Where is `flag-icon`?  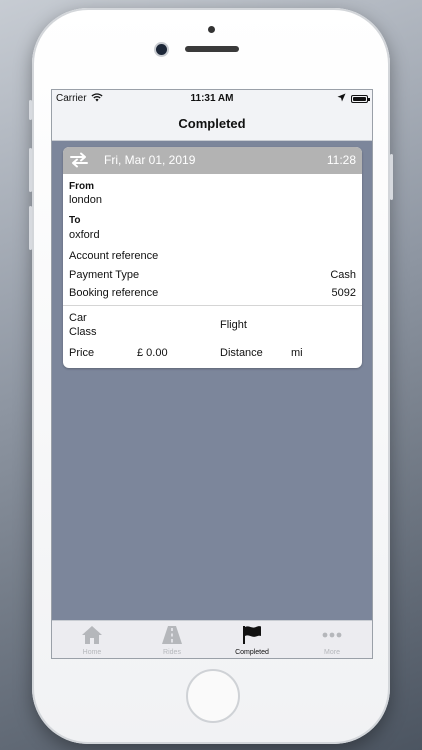 flag-icon is located at coordinates (252, 635).